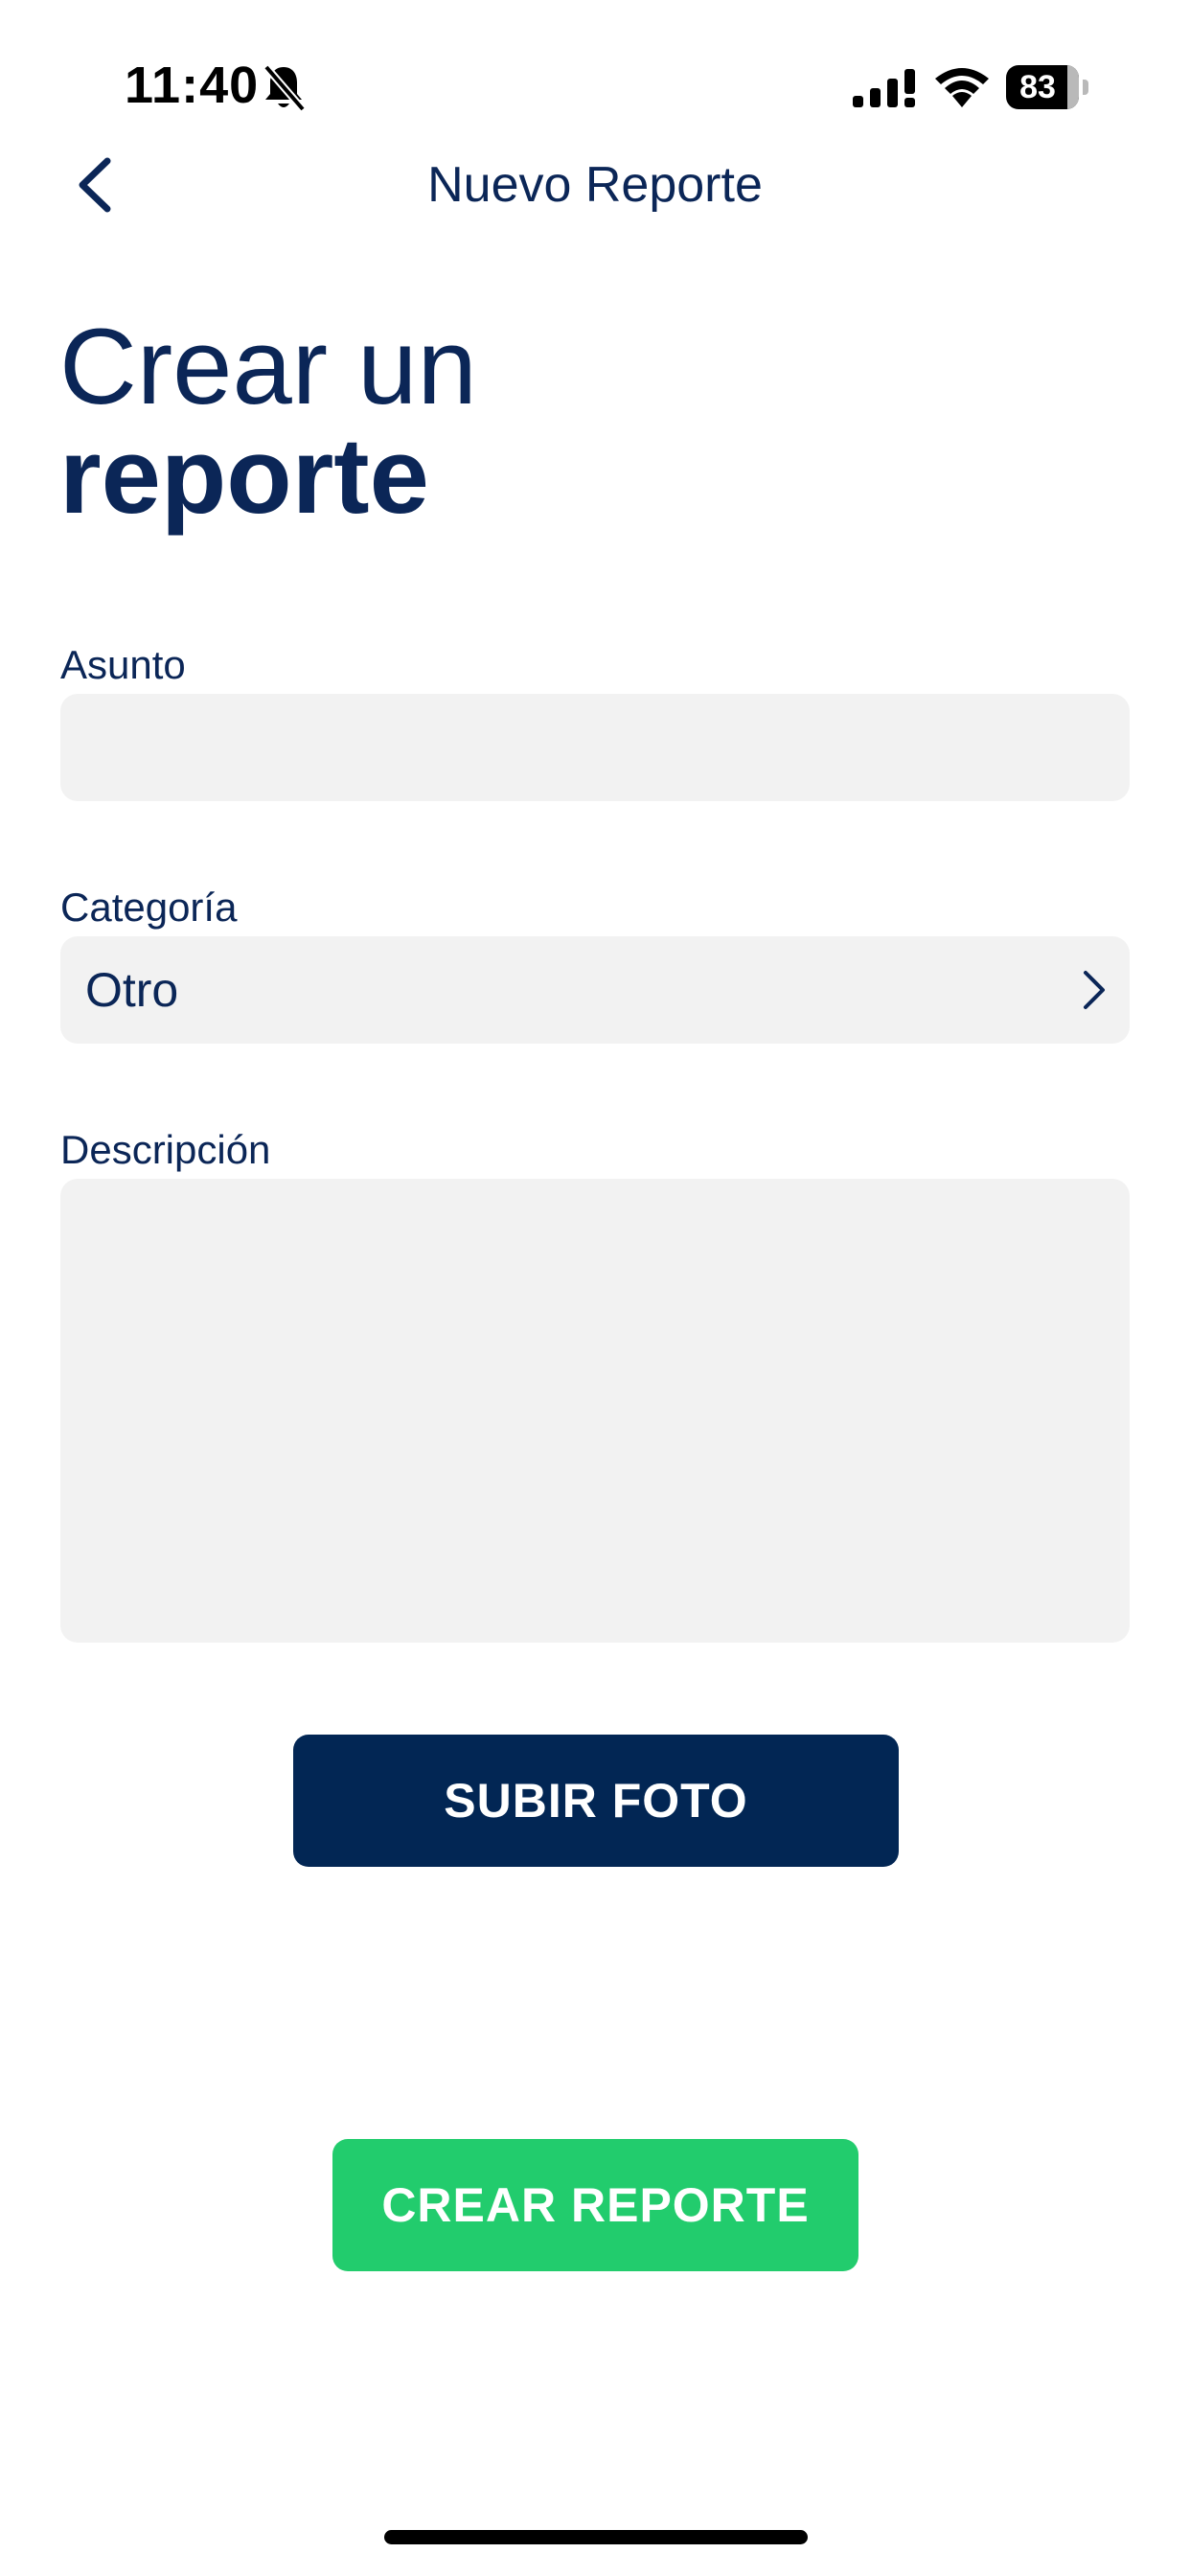  Describe the element at coordinates (285, 88) in the screenshot. I see `bell-slash-icon` at that location.